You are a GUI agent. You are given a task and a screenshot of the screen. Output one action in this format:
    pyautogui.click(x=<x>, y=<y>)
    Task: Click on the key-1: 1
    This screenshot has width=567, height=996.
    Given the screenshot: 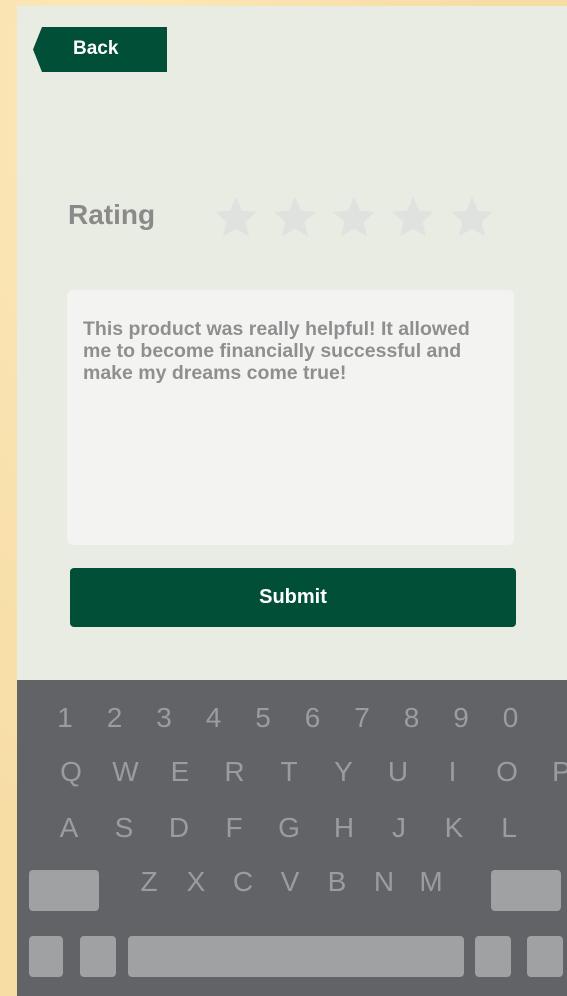 What is the action you would take?
    pyautogui.click(x=65, y=718)
    